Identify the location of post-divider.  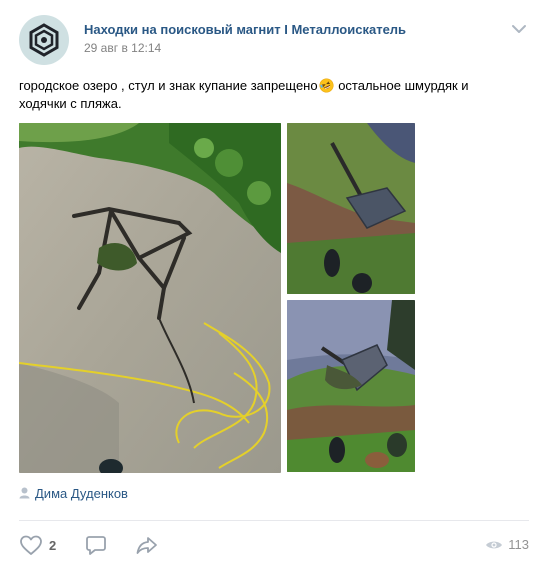
(274, 520).